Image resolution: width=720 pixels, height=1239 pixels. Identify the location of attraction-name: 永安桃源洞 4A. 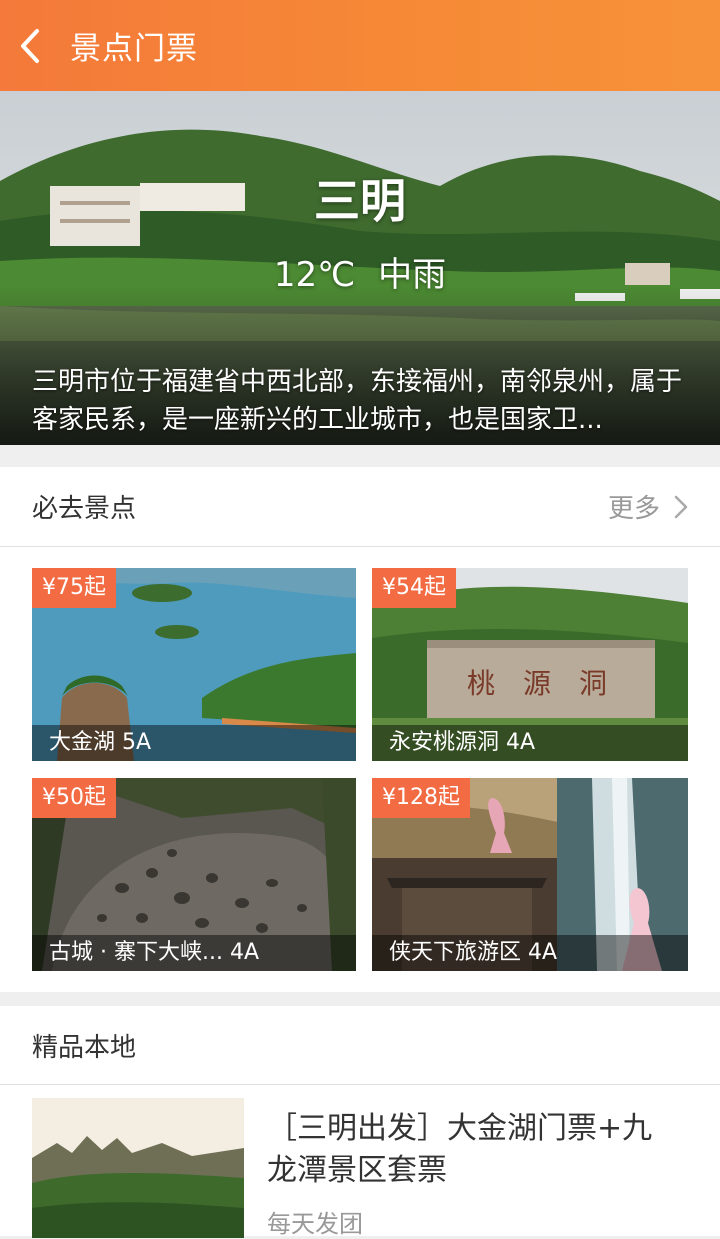
(530, 743).